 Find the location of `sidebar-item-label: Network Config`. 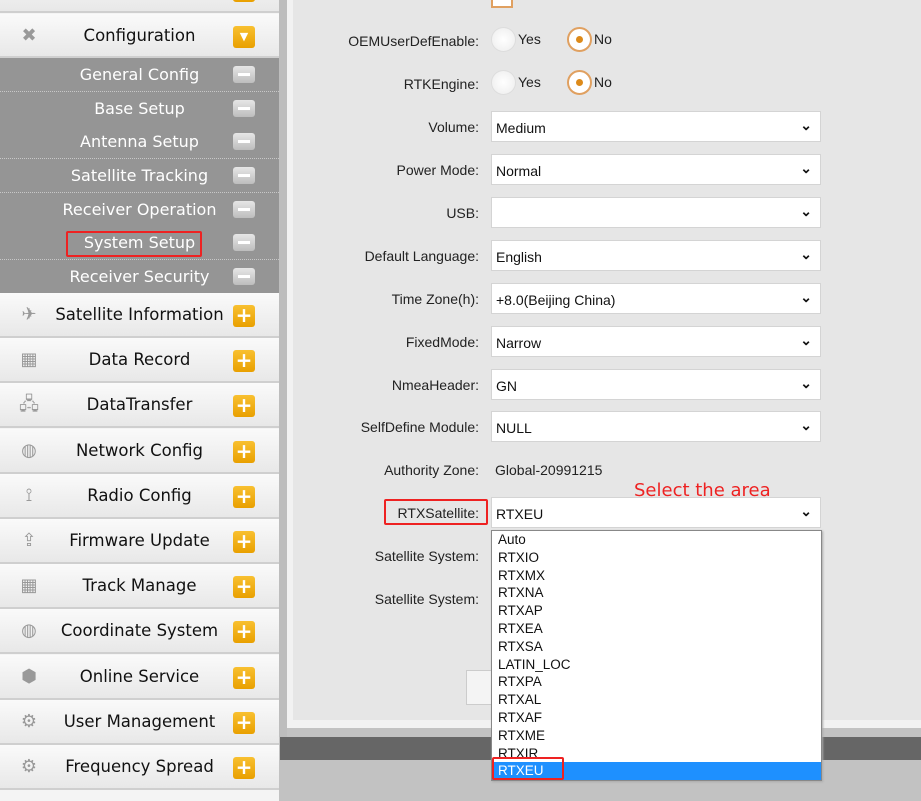

sidebar-item-label: Network Config is located at coordinates (139, 450).